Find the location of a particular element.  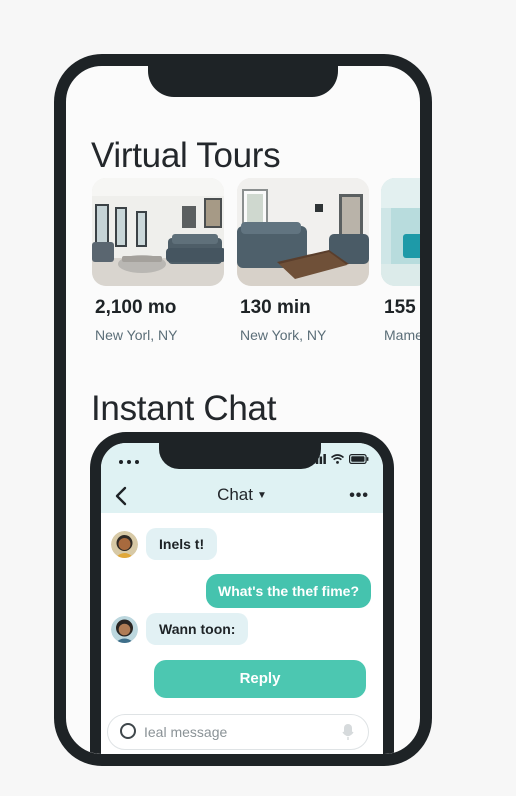

tour-location: New York, NY is located at coordinates (283, 335).